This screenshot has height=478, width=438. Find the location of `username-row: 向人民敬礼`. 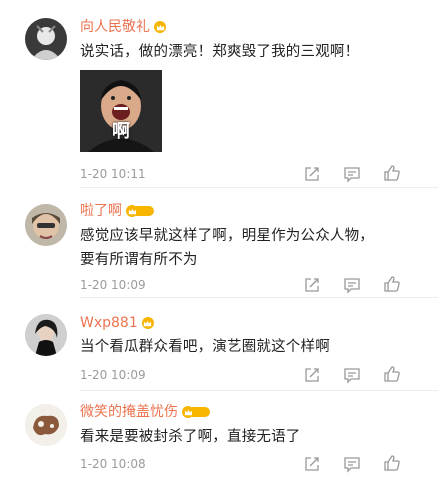

username-row: 向人民敬礼 is located at coordinates (123, 27).